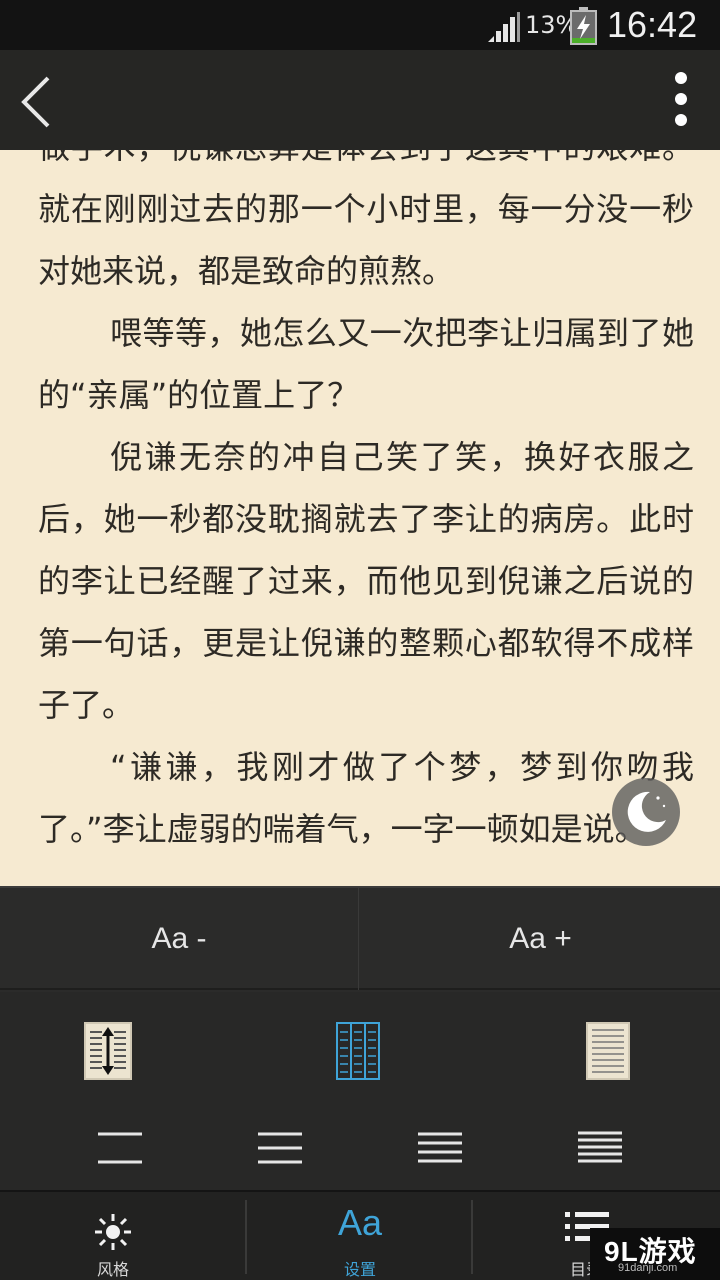 This screenshot has width=720, height=1280. Describe the element at coordinates (358, 1051) in the screenshot. I see `columns-icon` at that location.